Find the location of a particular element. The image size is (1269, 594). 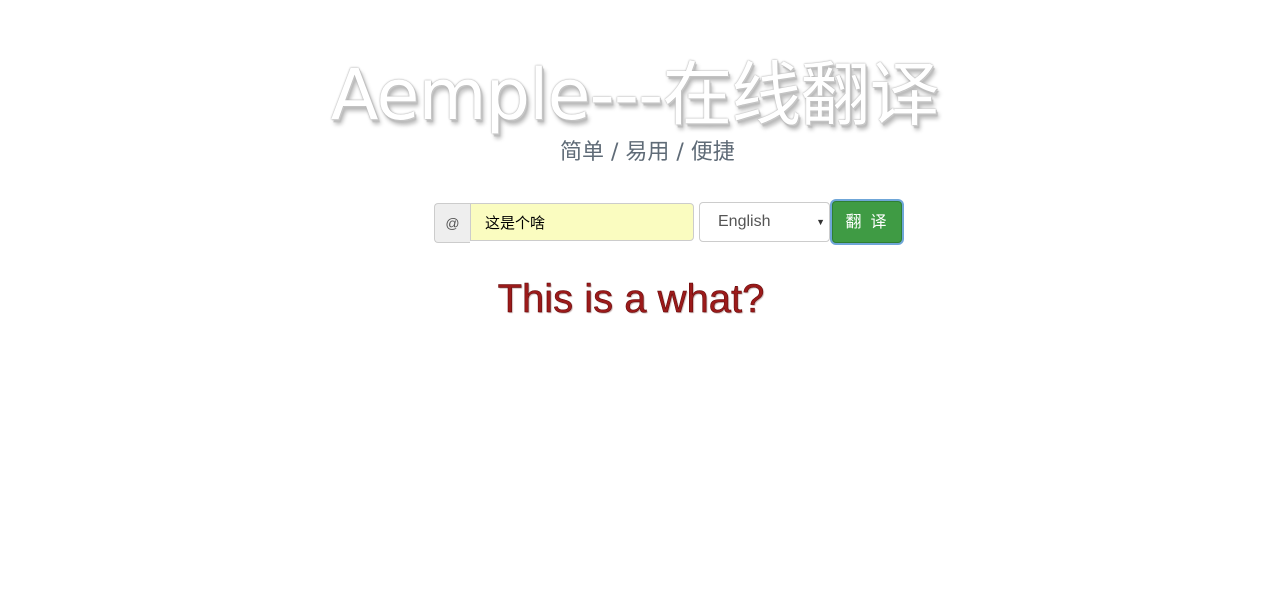

language-select: English ▼ is located at coordinates (764, 222).